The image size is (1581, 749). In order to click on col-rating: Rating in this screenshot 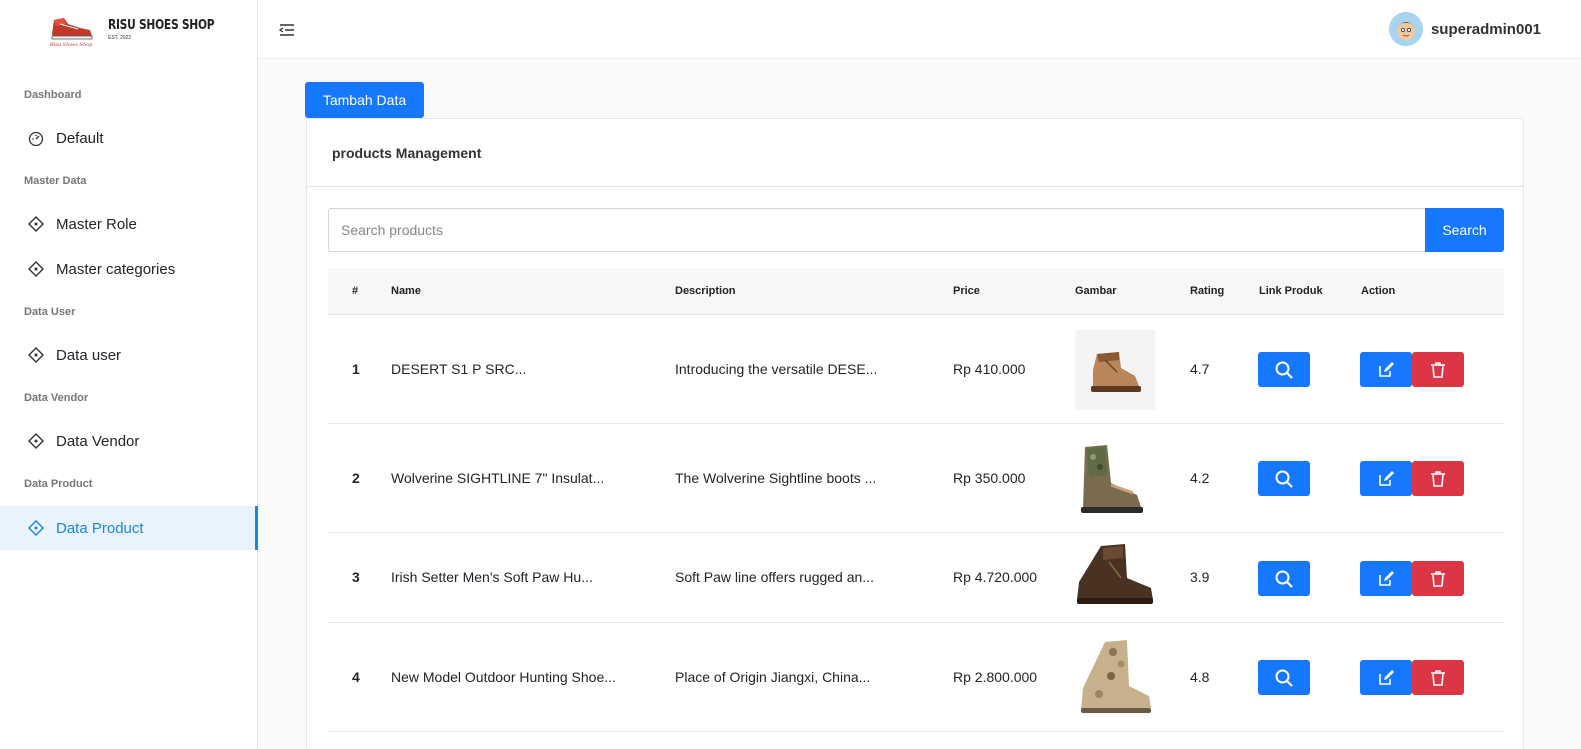, I will do `click(1207, 291)`.